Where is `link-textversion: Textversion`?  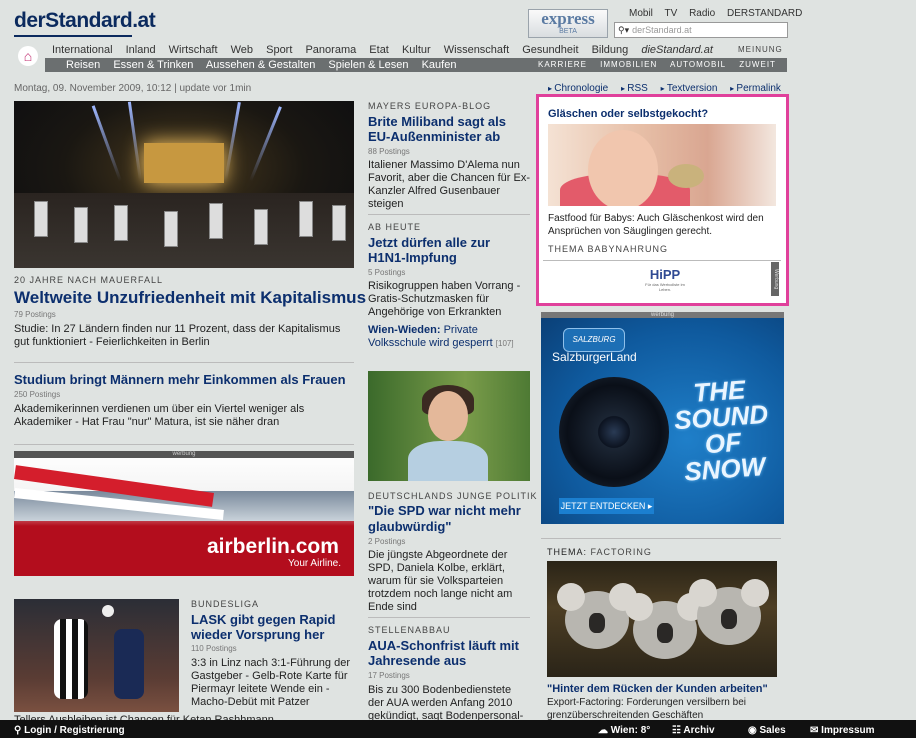
link-textversion: Textversion is located at coordinates (689, 88).